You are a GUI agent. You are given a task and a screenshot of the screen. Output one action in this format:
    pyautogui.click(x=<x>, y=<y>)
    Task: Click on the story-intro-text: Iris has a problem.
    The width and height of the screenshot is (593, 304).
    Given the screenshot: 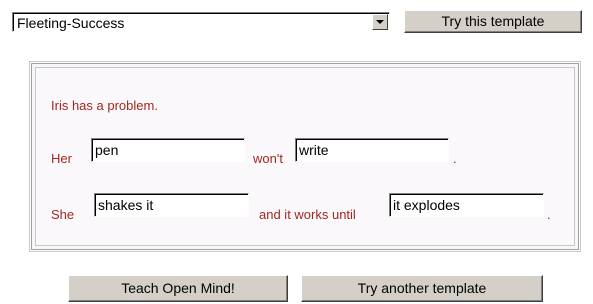 What is the action you would take?
    pyautogui.click(x=104, y=105)
    